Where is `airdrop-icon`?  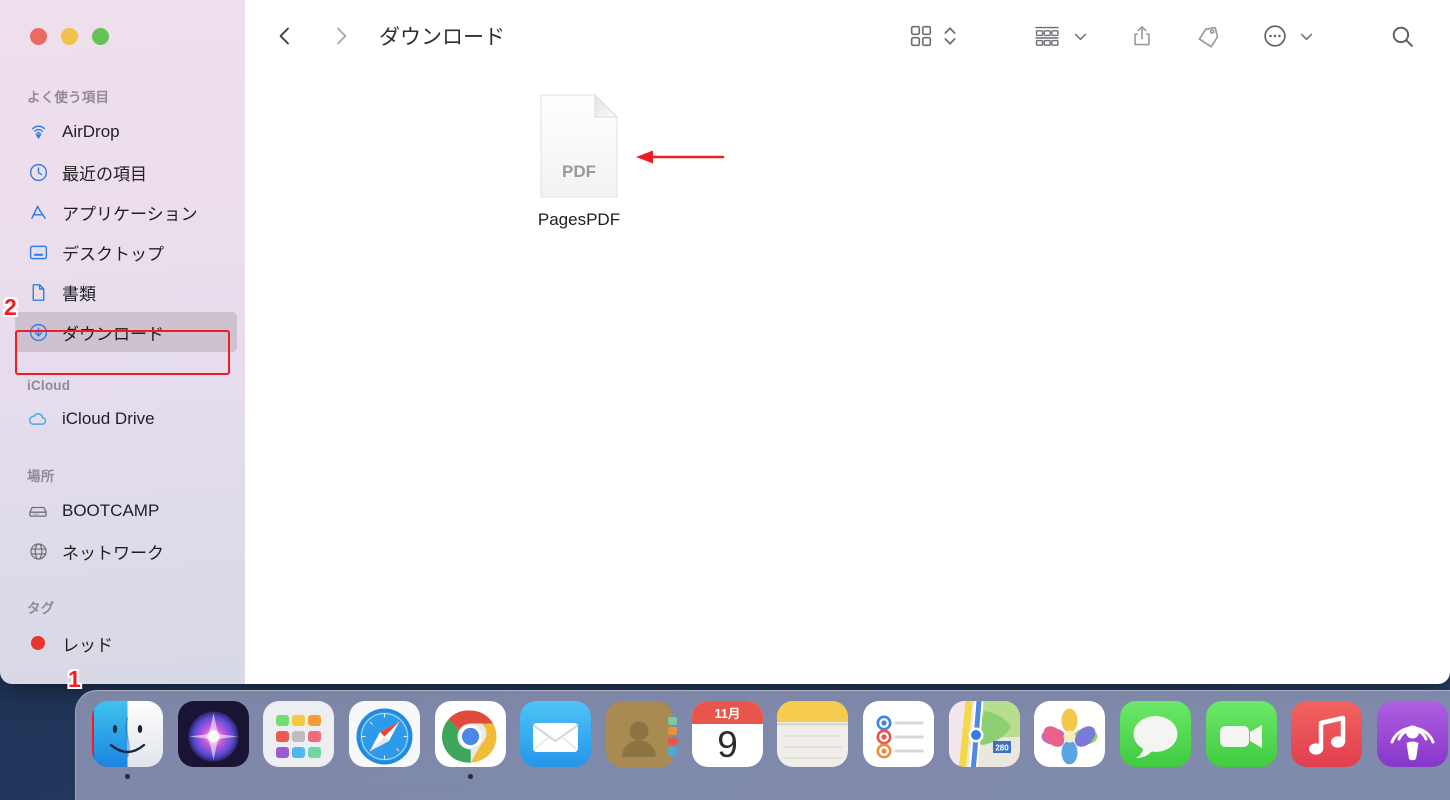
airdrop-icon is located at coordinates (38, 132).